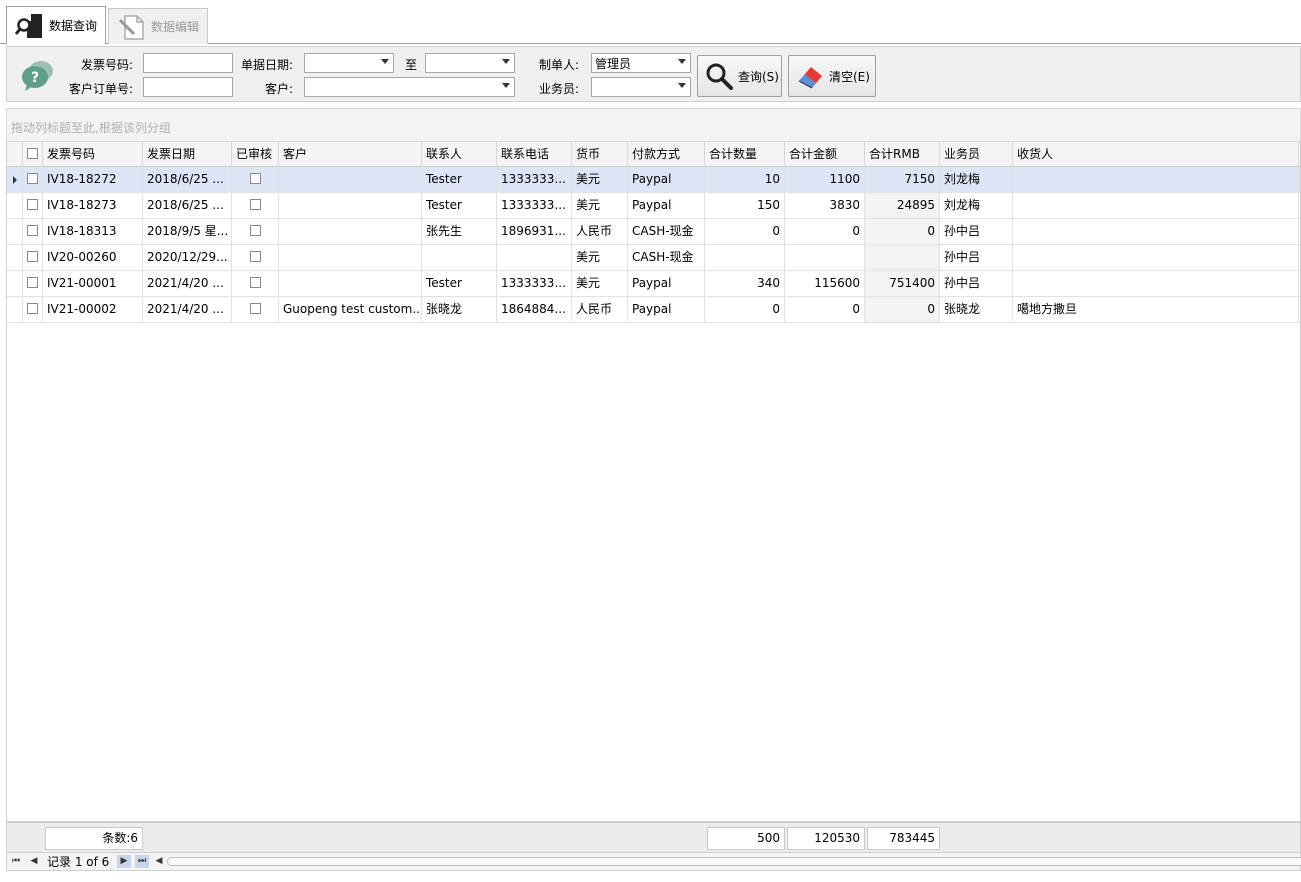 Image resolution: width=1301 pixels, height=882 pixels. I want to click on cell-total-qty: 10, so click(745, 179).